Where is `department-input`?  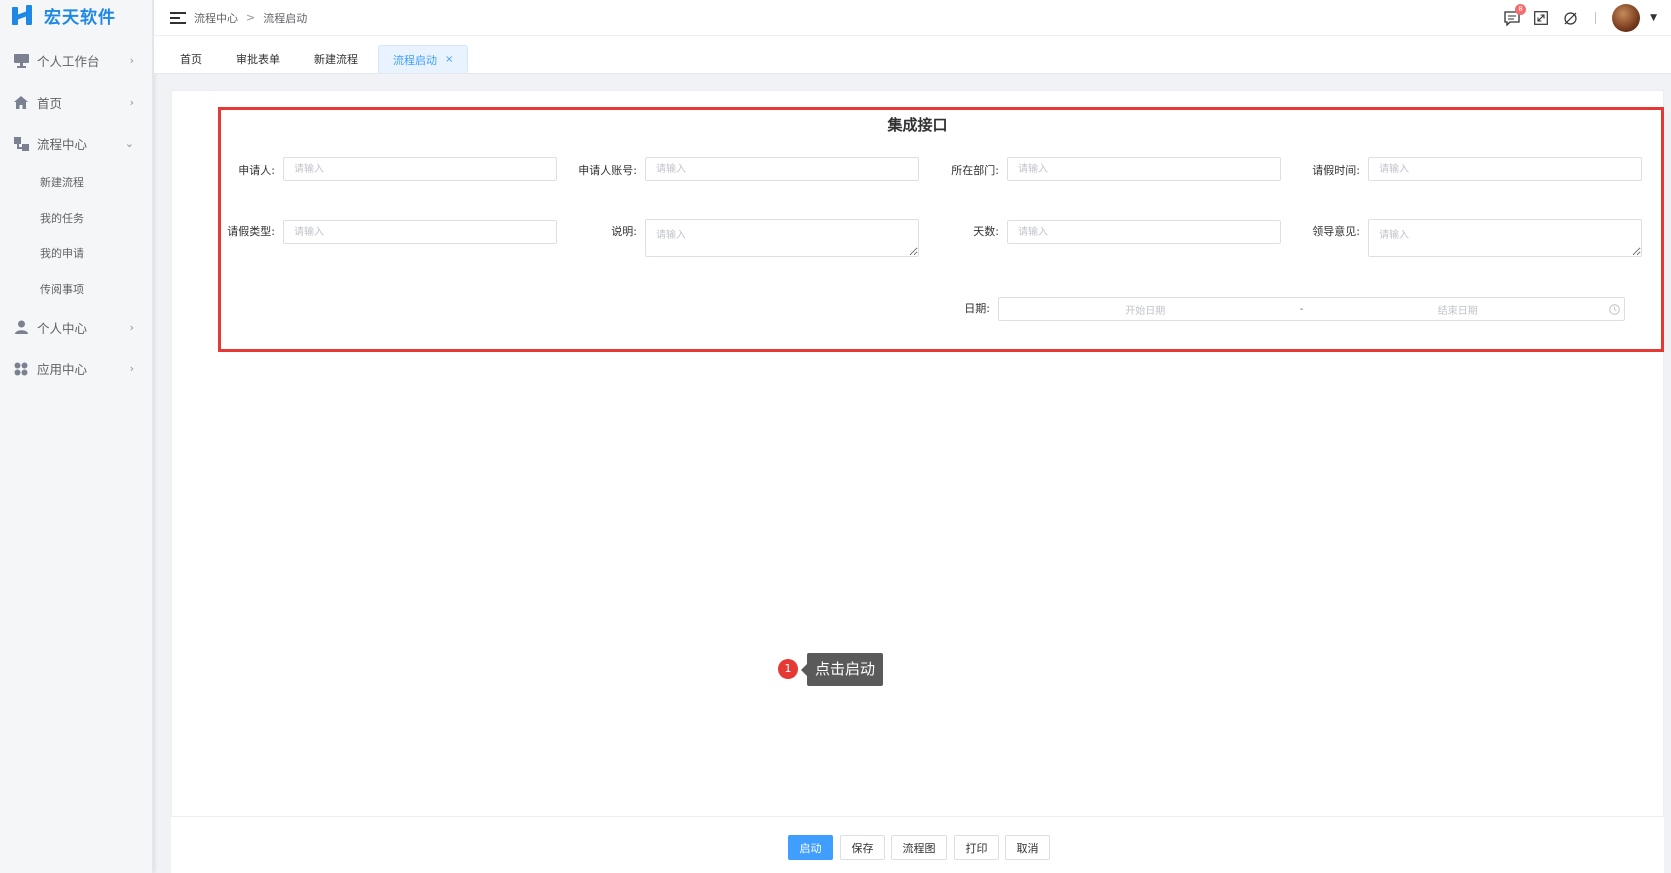 department-input is located at coordinates (1144, 169).